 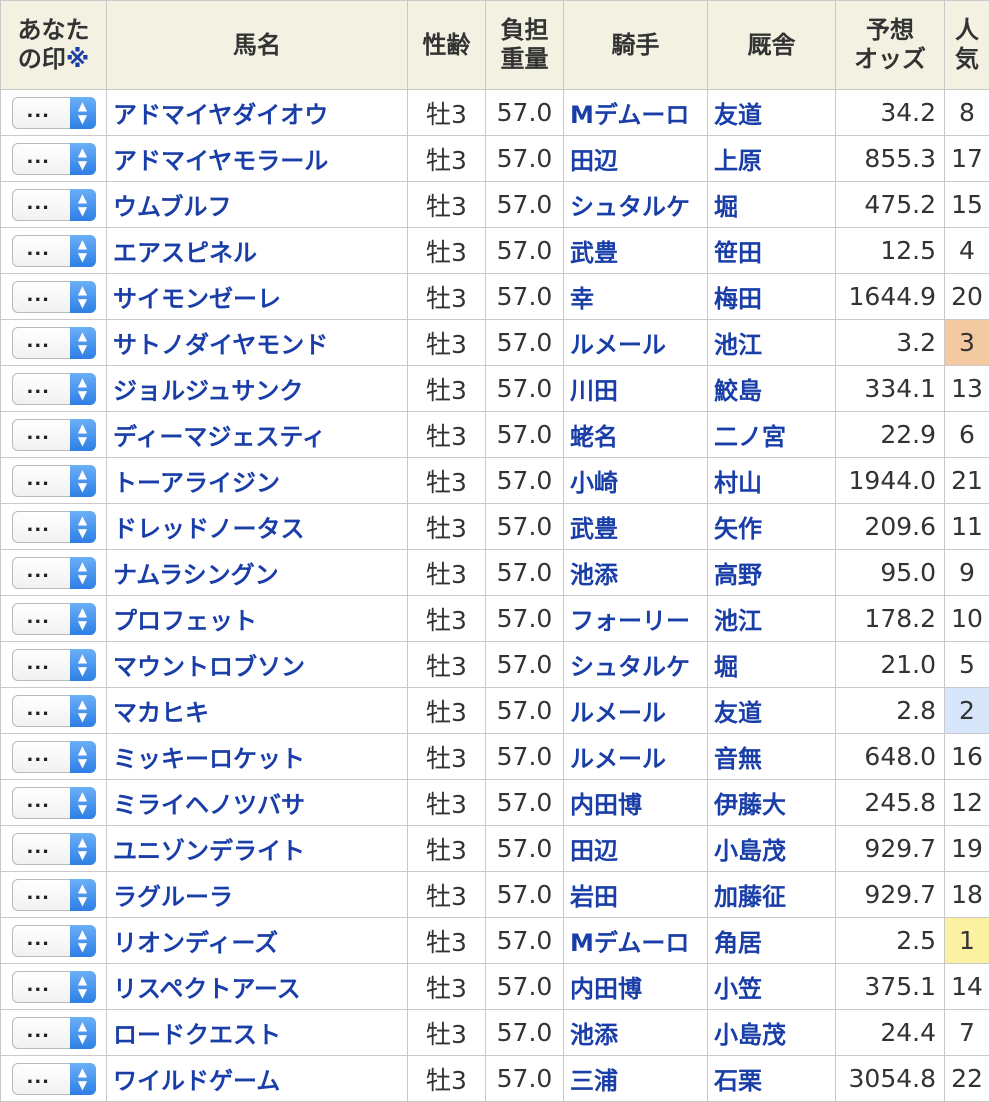 What do you see at coordinates (257, 250) in the screenshot?
I see `horse-name-link: エアスピネル` at bounding box center [257, 250].